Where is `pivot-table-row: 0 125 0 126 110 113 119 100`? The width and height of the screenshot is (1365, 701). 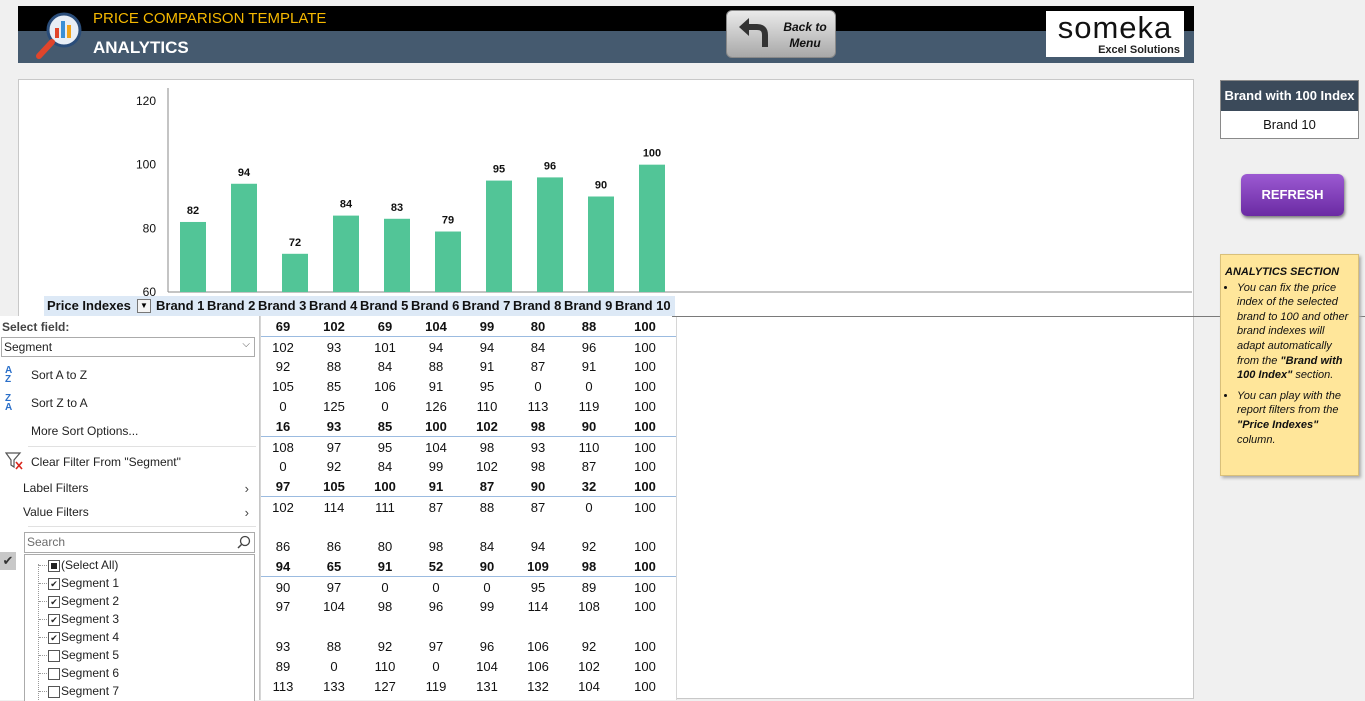
pivot-table-row: 0 125 0 126 110 113 119 100 is located at coordinates (468, 406).